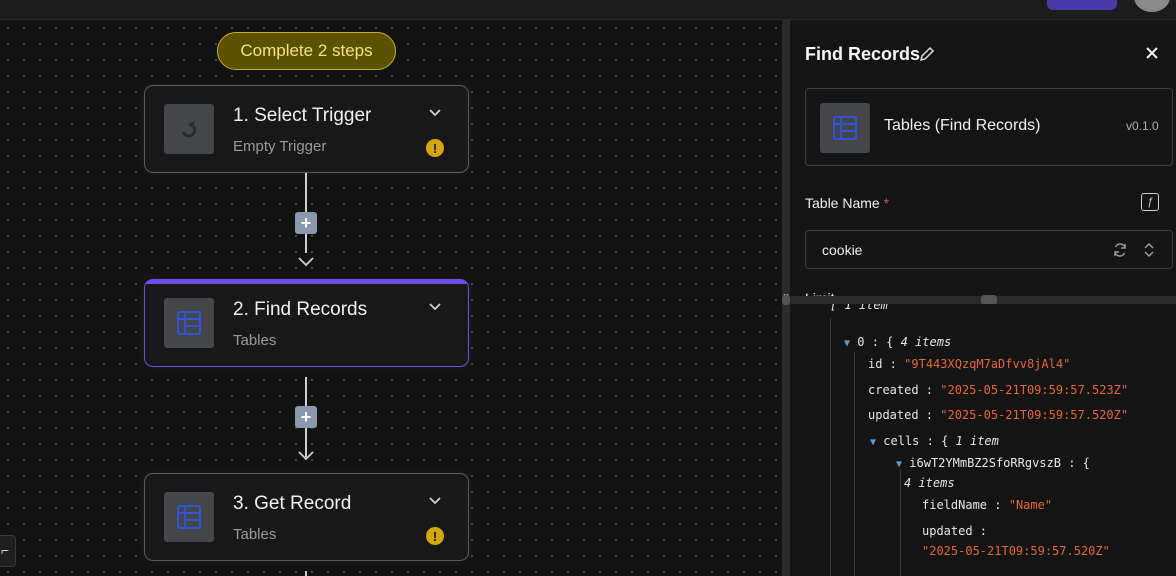  I want to click on step-title: 3. Get Record, so click(292, 503).